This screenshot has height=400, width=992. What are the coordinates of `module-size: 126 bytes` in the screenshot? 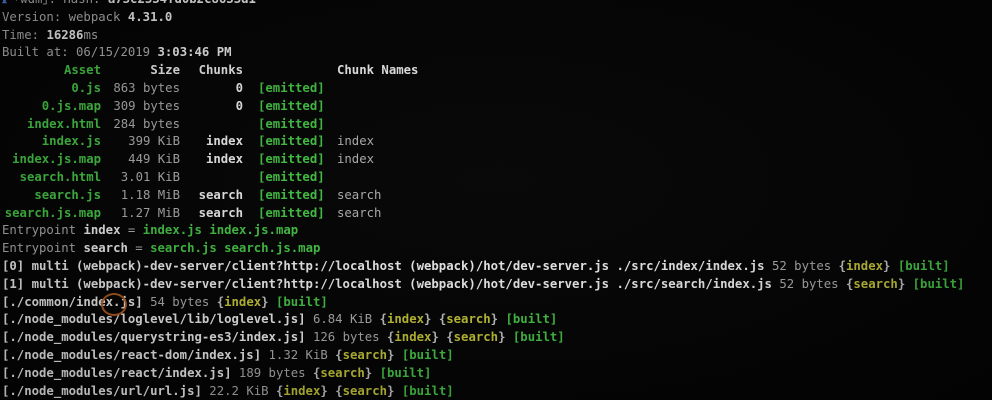 It's located at (346, 337).